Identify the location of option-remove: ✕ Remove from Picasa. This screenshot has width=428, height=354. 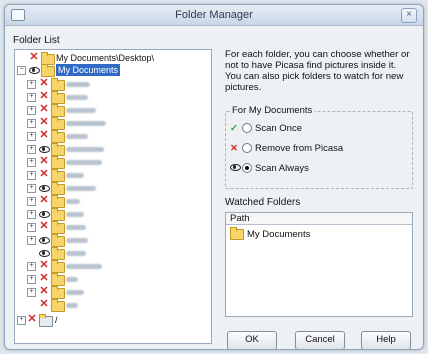
(286, 149).